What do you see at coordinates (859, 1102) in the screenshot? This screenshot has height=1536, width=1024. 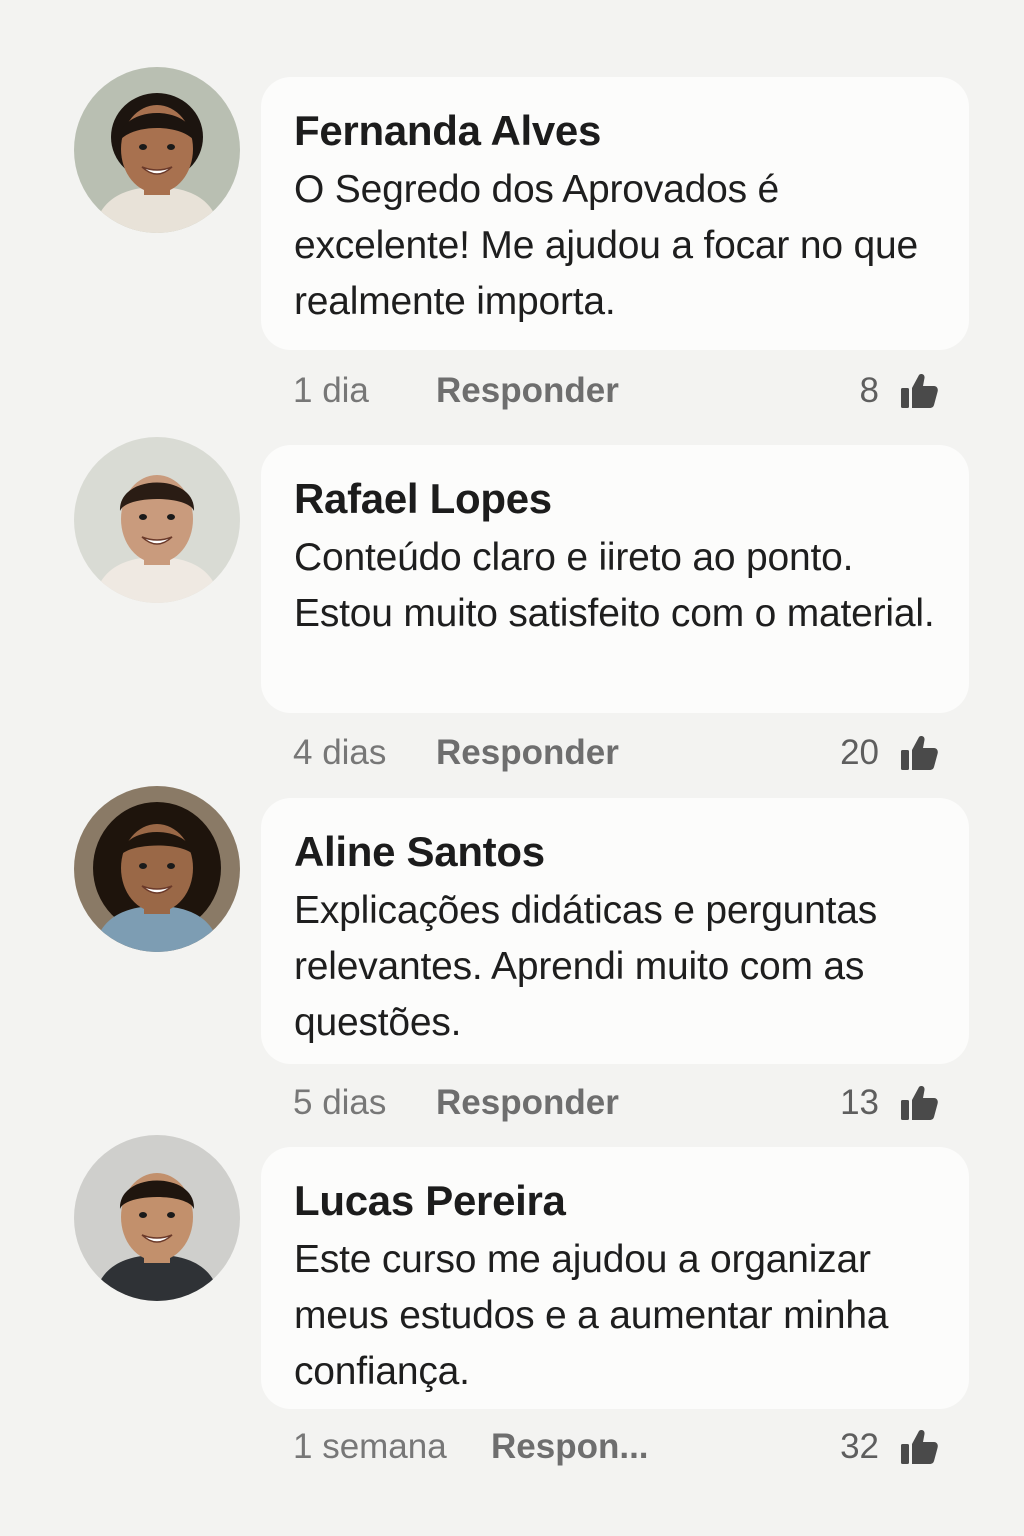 I see `like-count: 13` at bounding box center [859, 1102].